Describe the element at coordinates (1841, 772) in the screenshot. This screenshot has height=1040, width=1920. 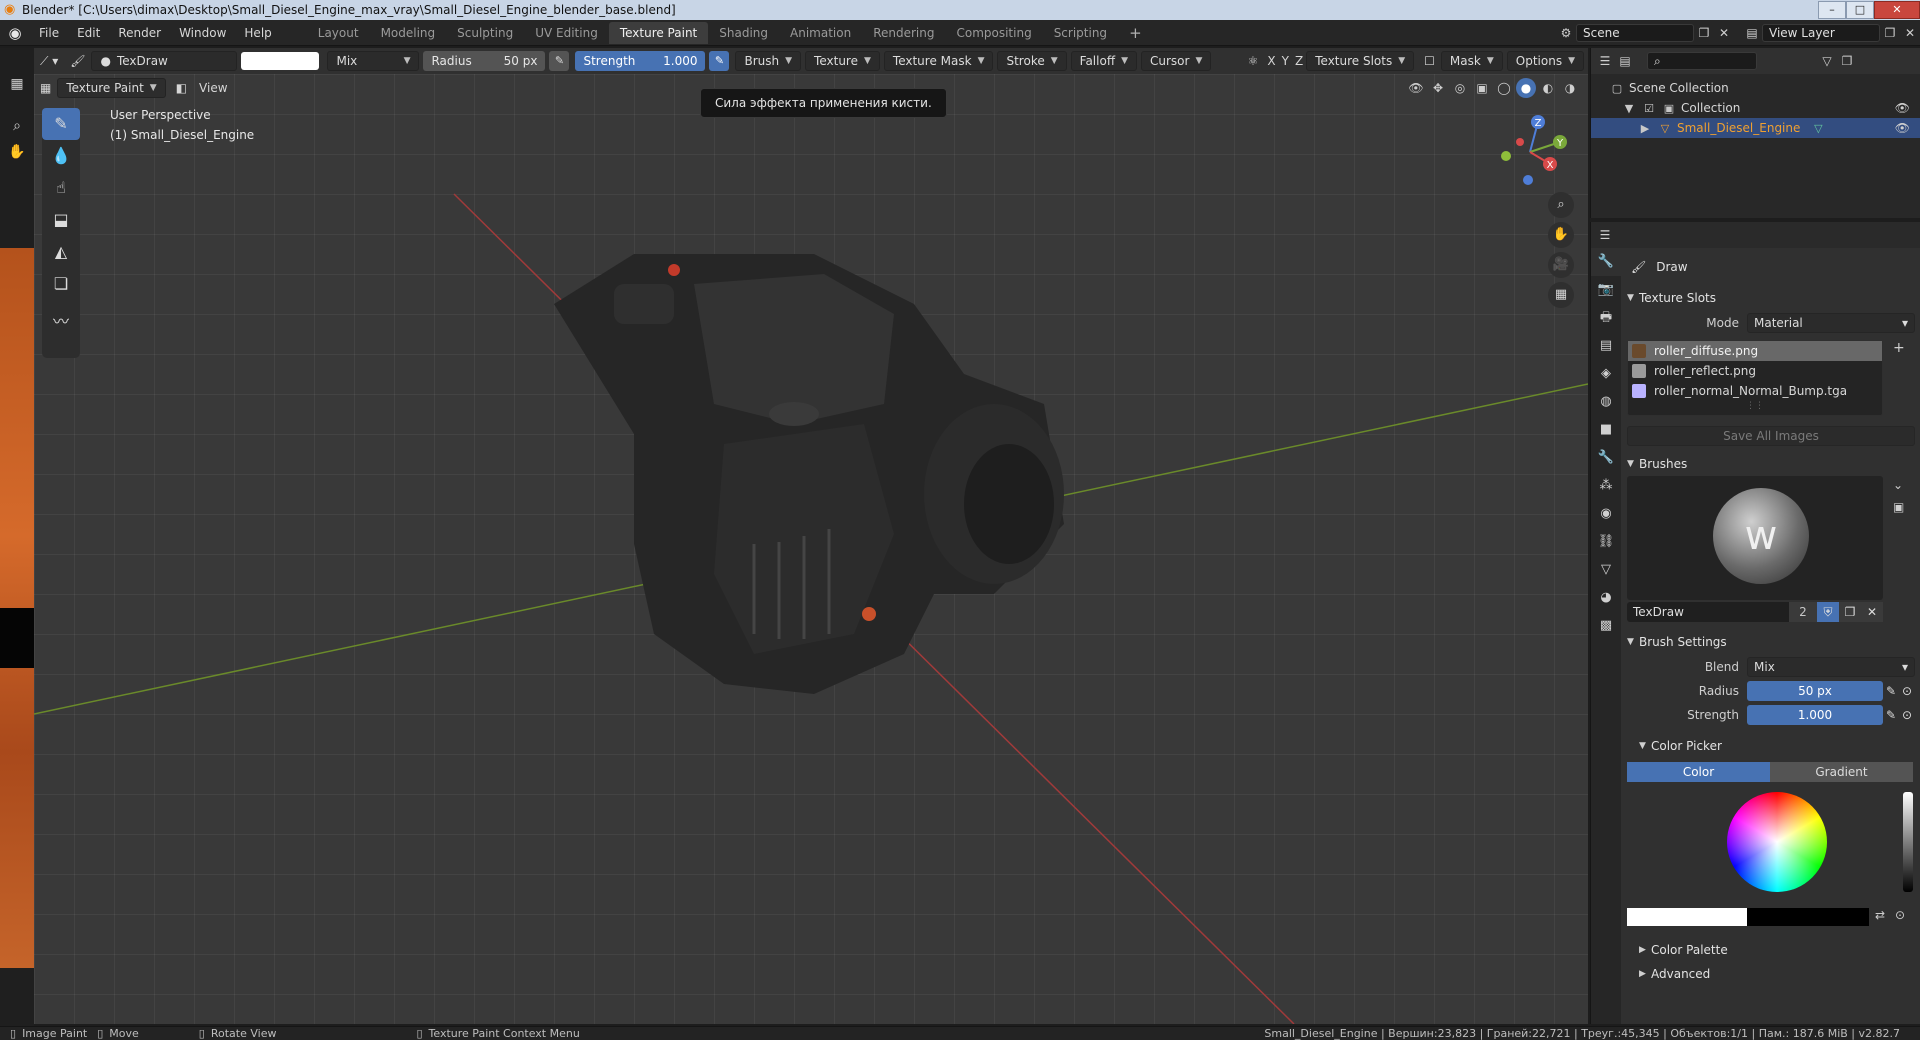
I see `gradient-tab: Gradient` at that location.